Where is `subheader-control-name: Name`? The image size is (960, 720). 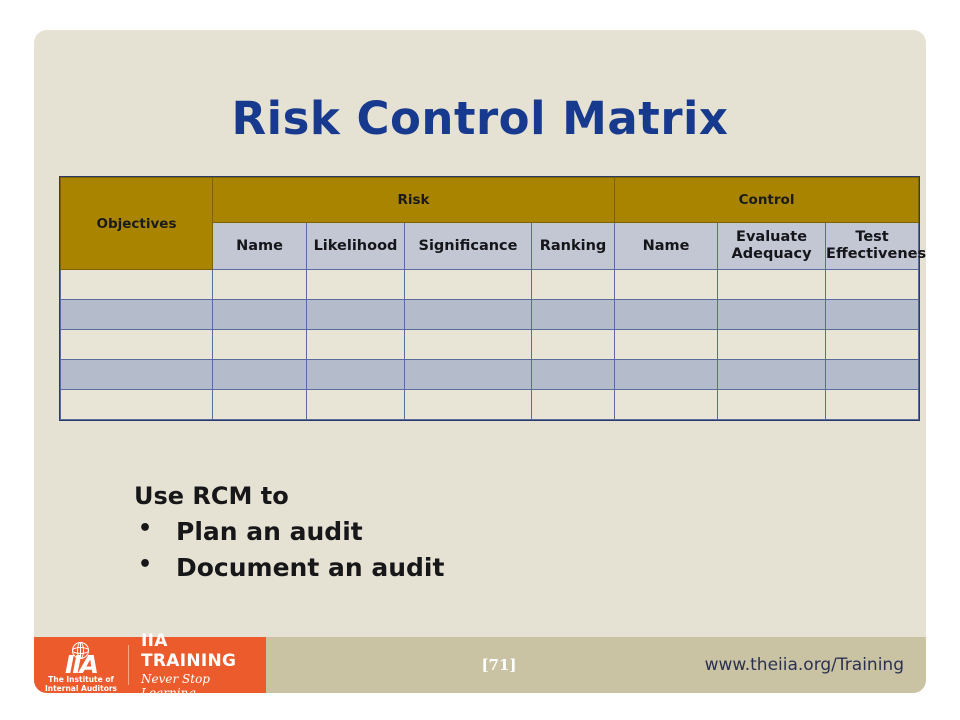
subheader-control-name: Name is located at coordinates (666, 246).